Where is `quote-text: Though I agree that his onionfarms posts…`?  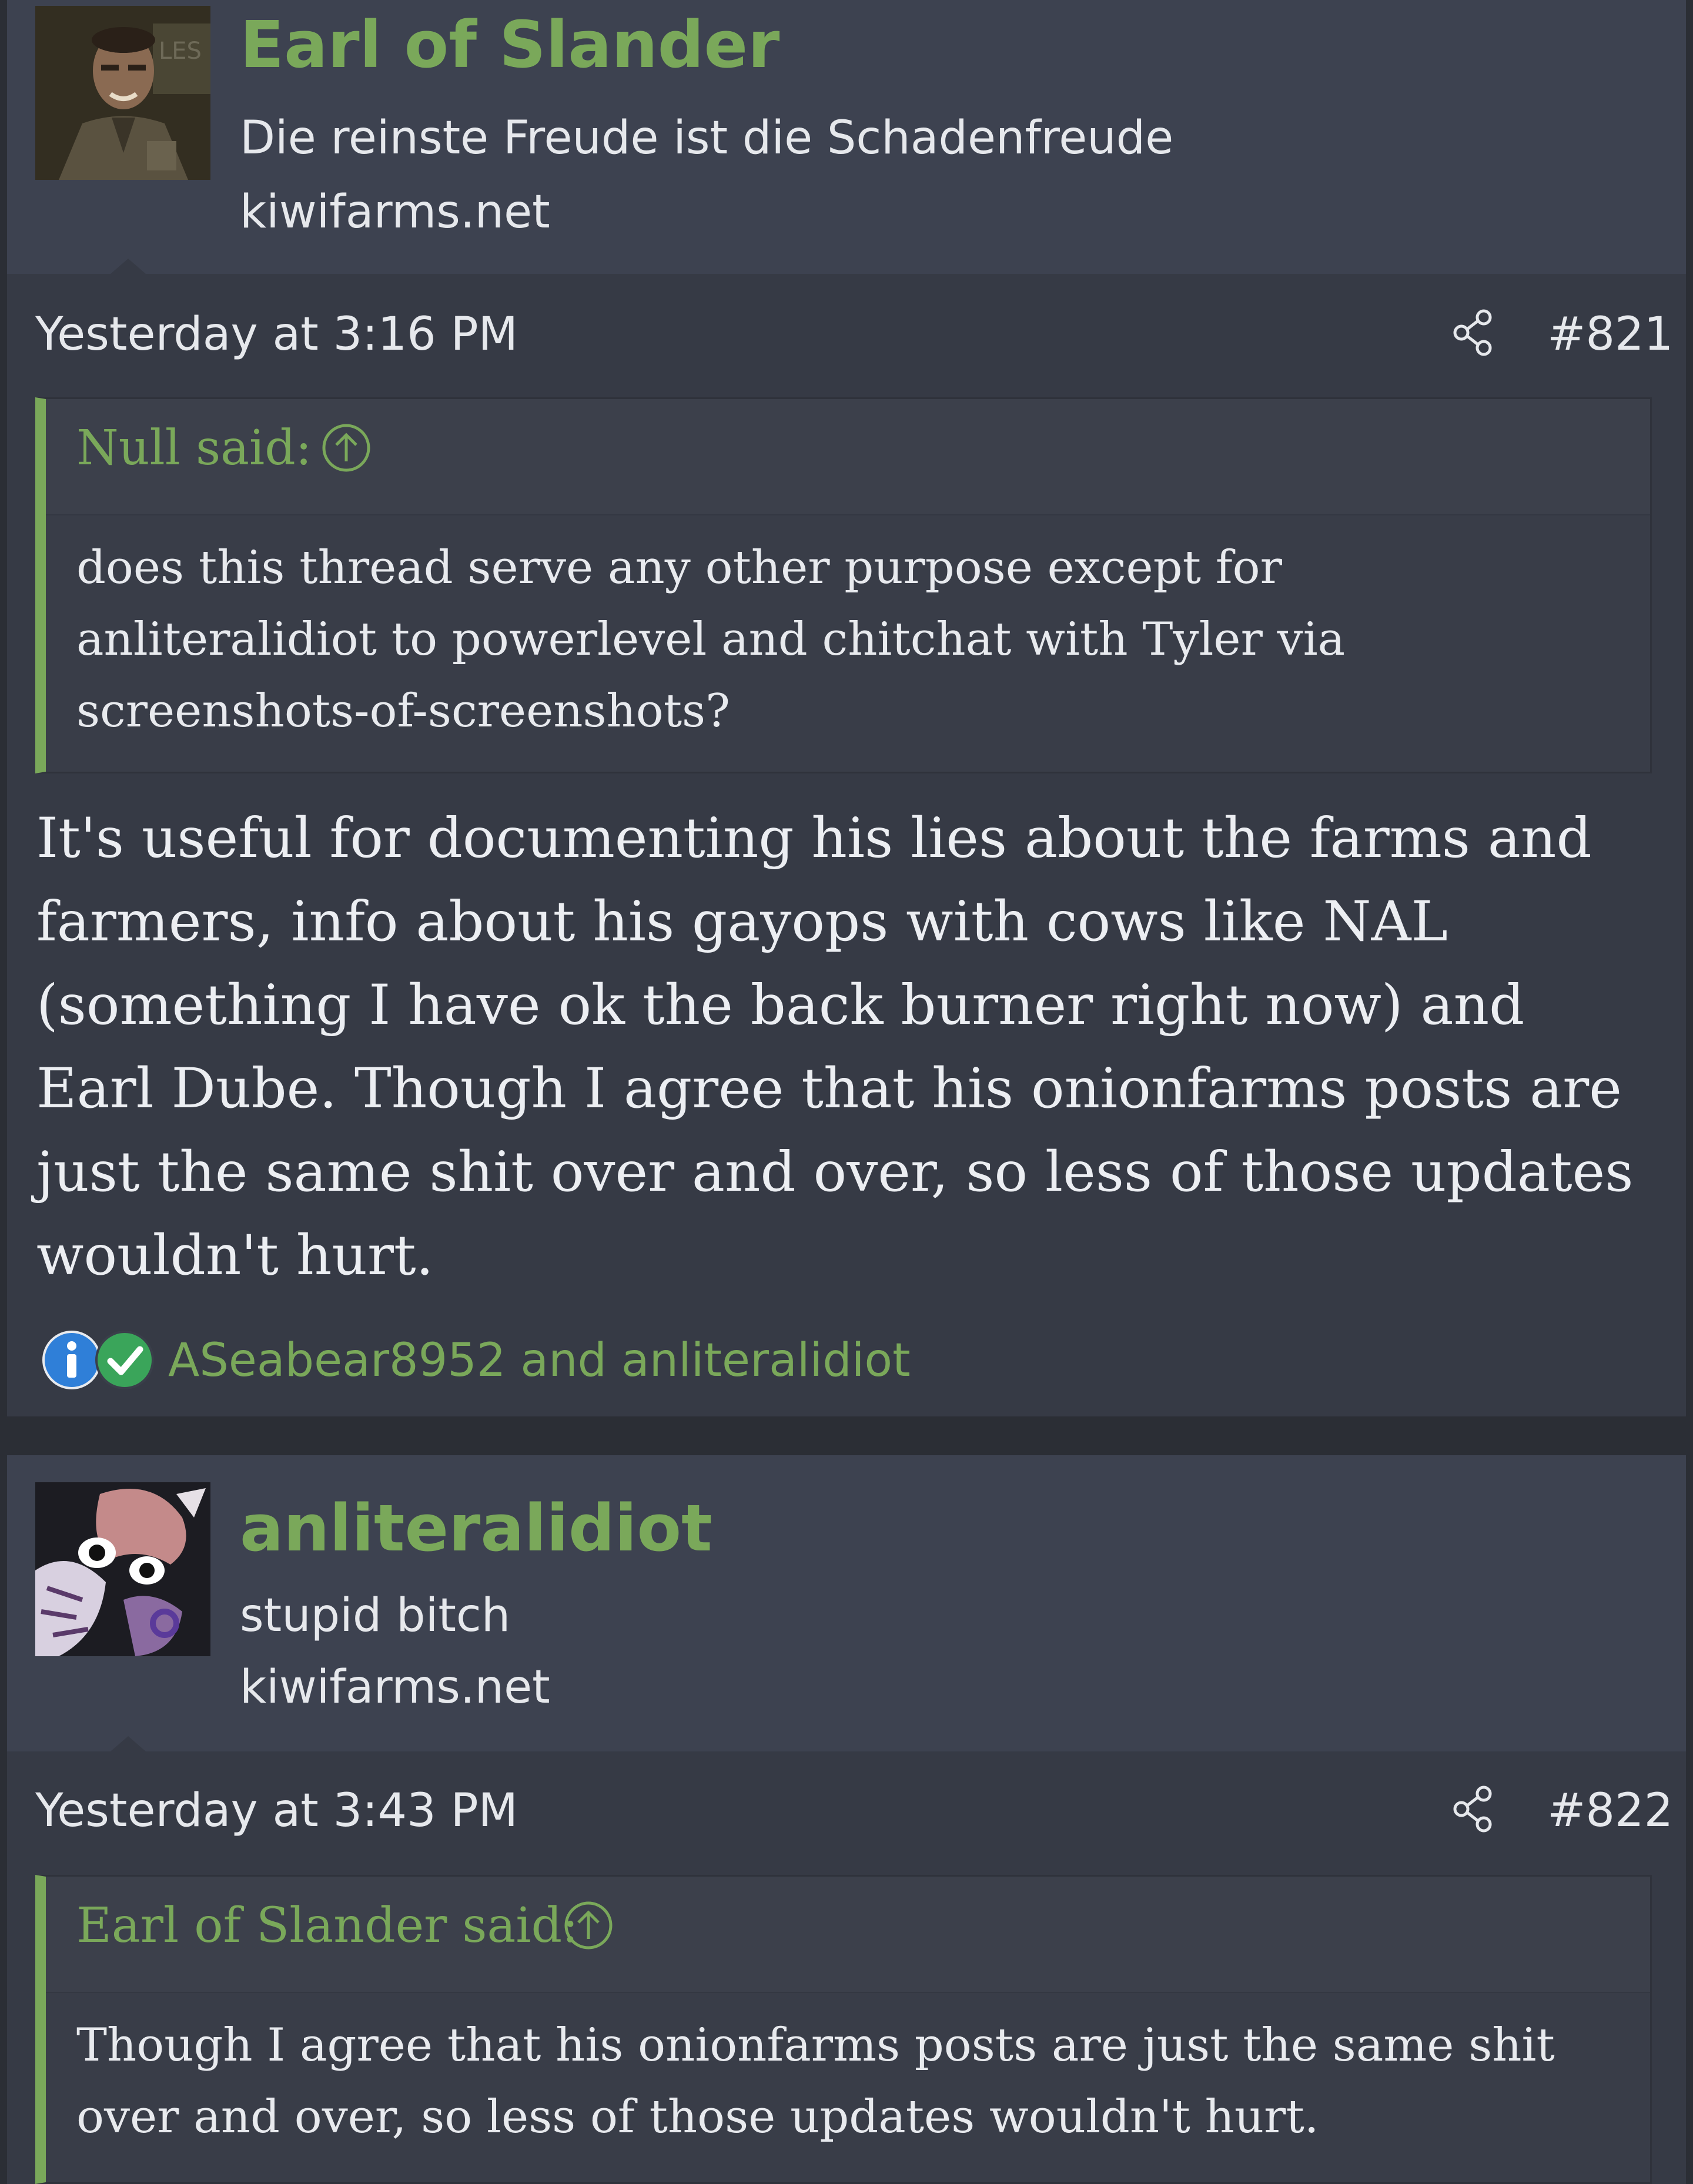
quote-text: Though I agree that his onionfarms posts… is located at coordinates (815, 2081).